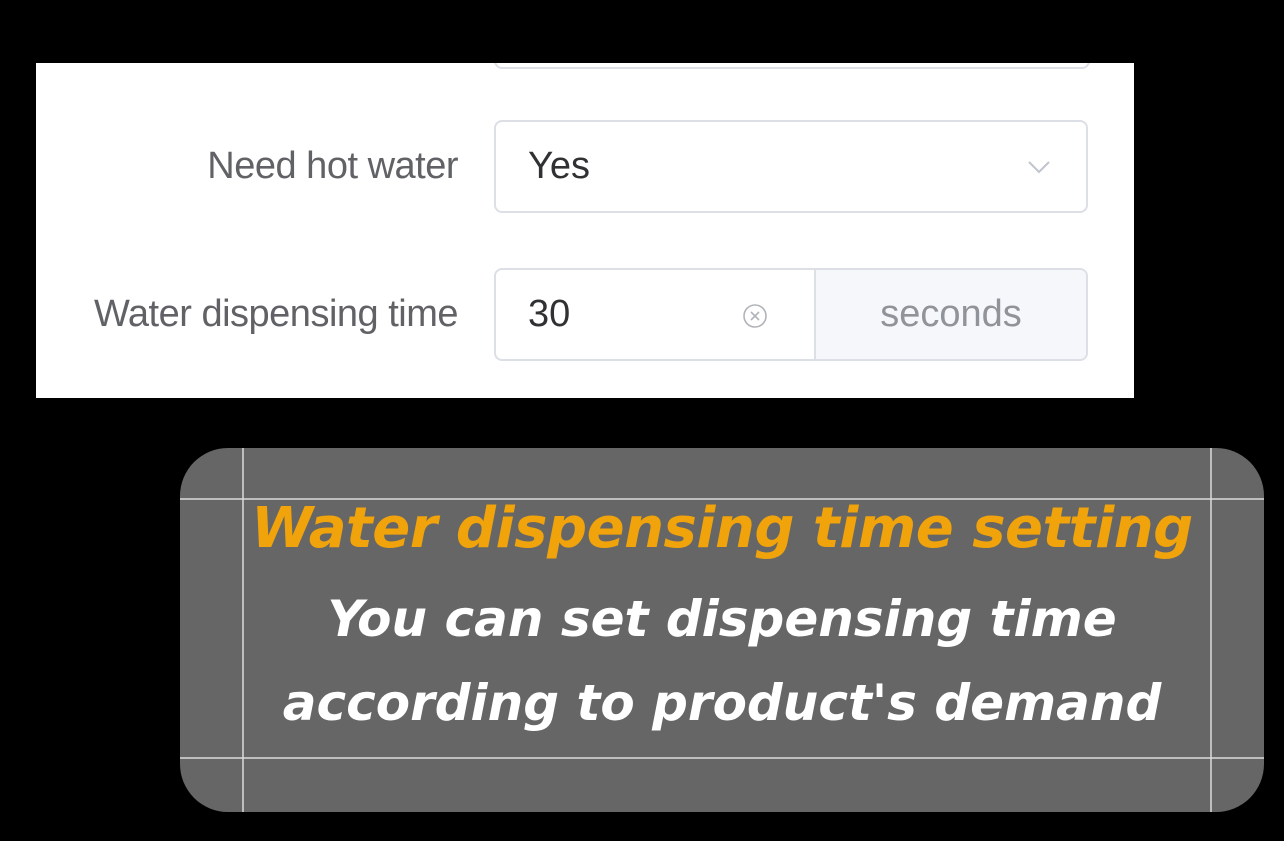 This screenshot has width=1284, height=841. I want to click on hot-water-selected-value: Yes, so click(559, 166).